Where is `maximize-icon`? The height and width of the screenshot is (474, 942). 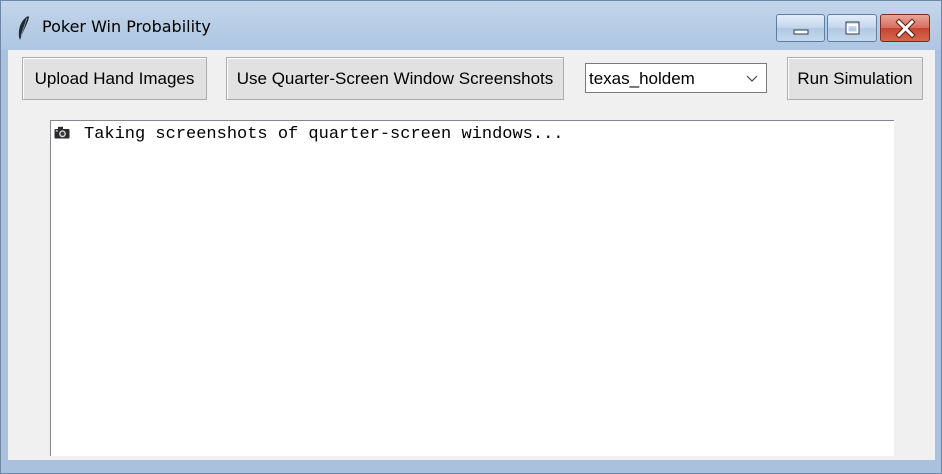
maximize-icon is located at coordinates (852, 28).